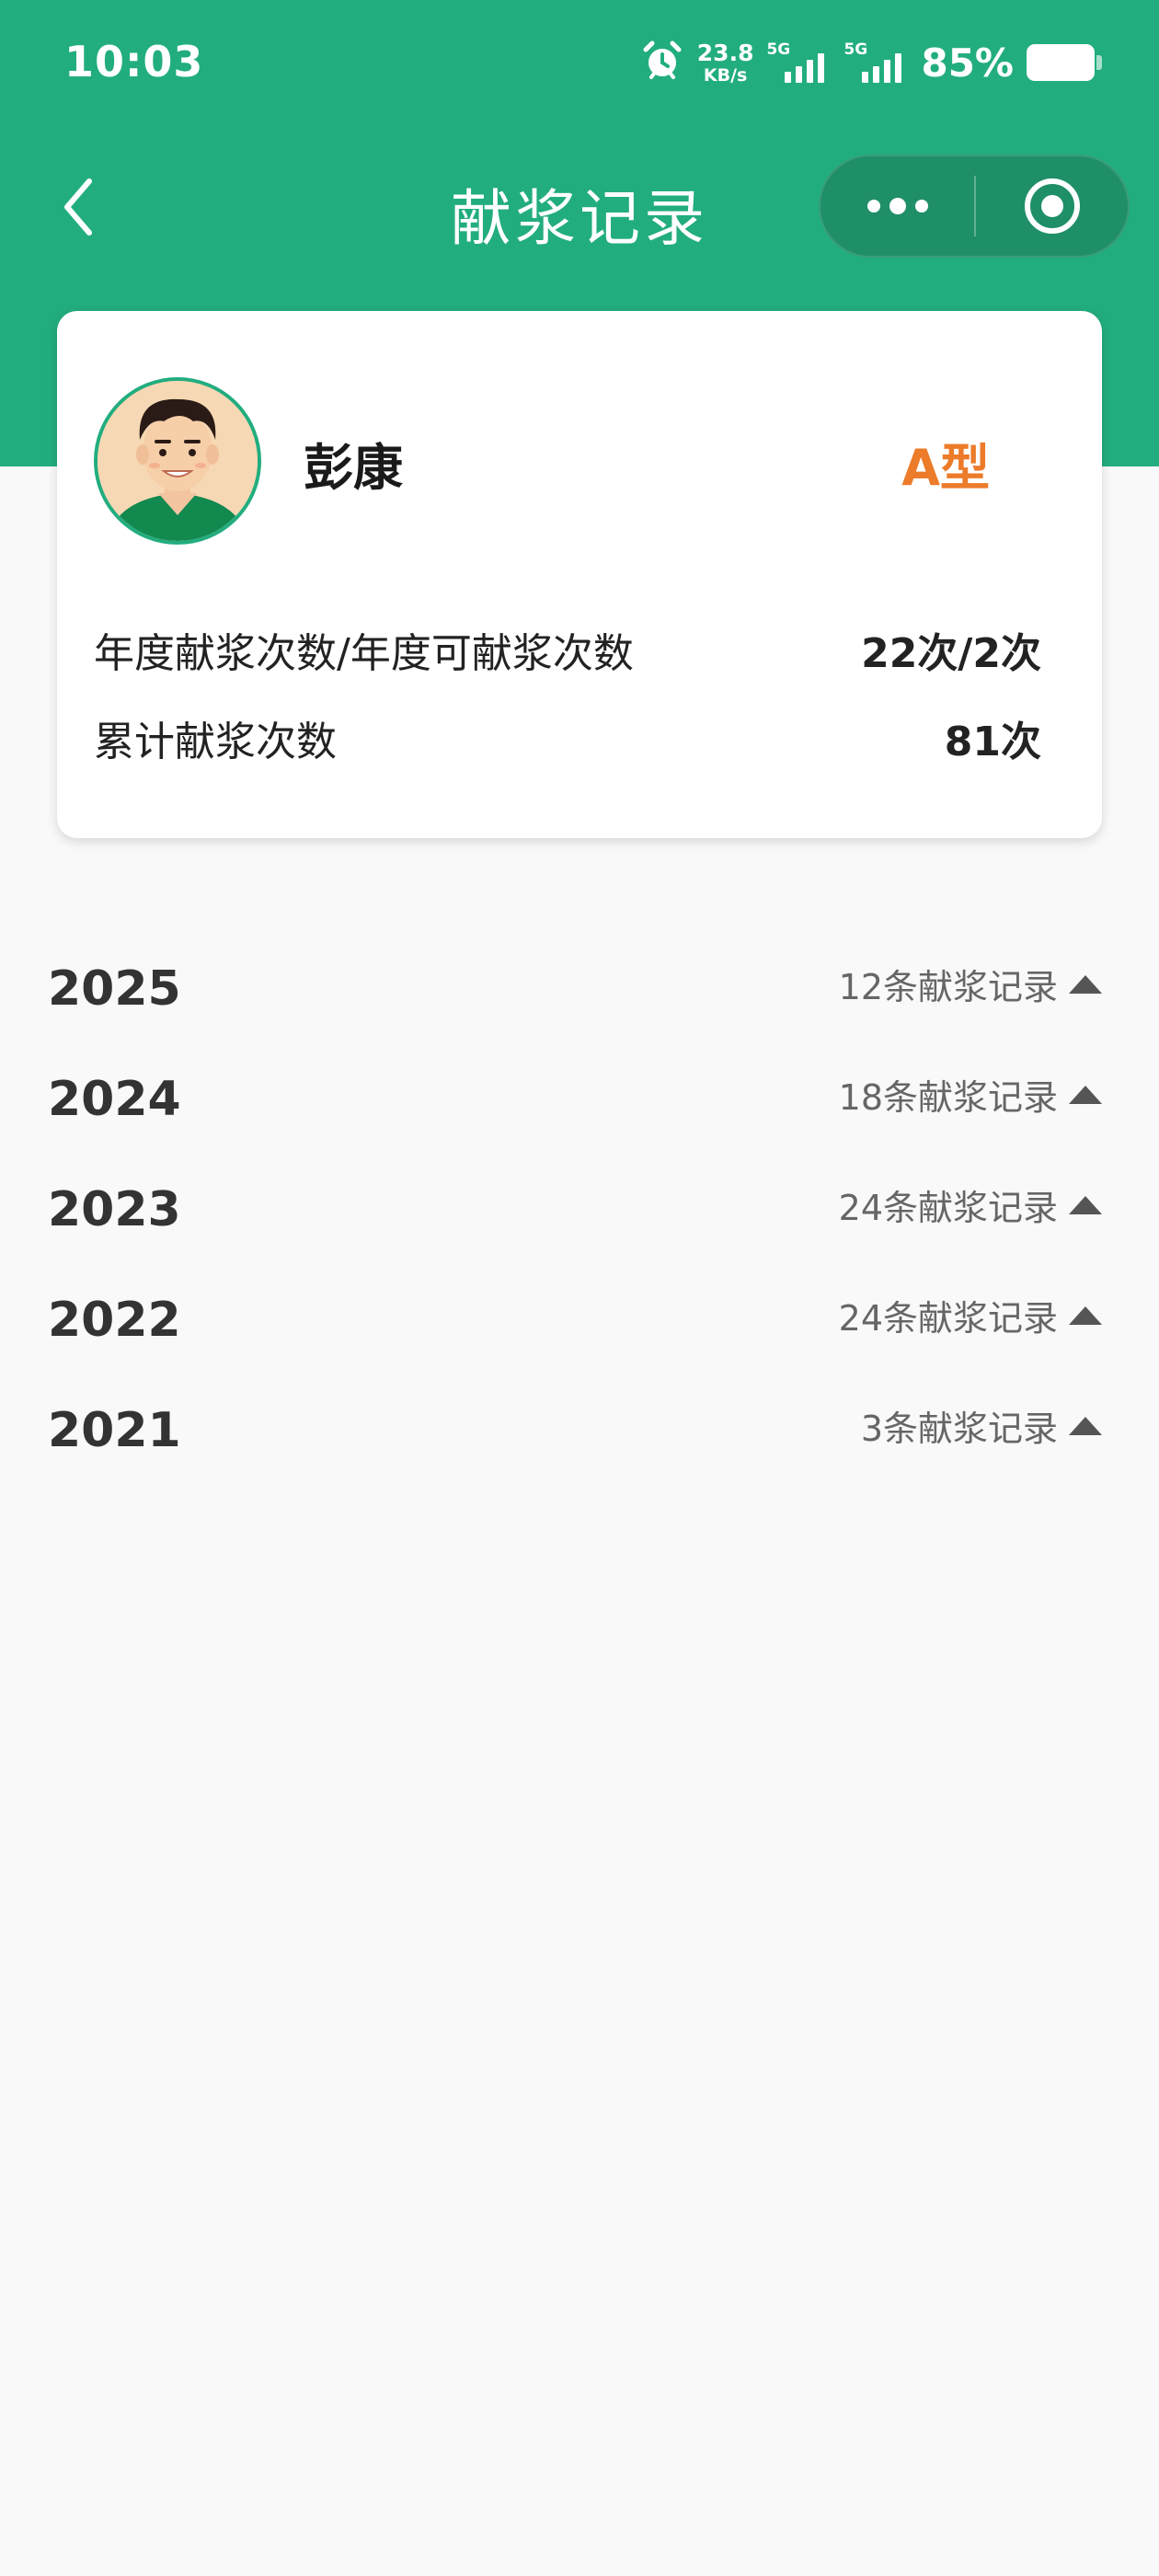 The width and height of the screenshot is (1159, 2576). I want to click on annual-donation-value: 22次/2次, so click(951, 653).